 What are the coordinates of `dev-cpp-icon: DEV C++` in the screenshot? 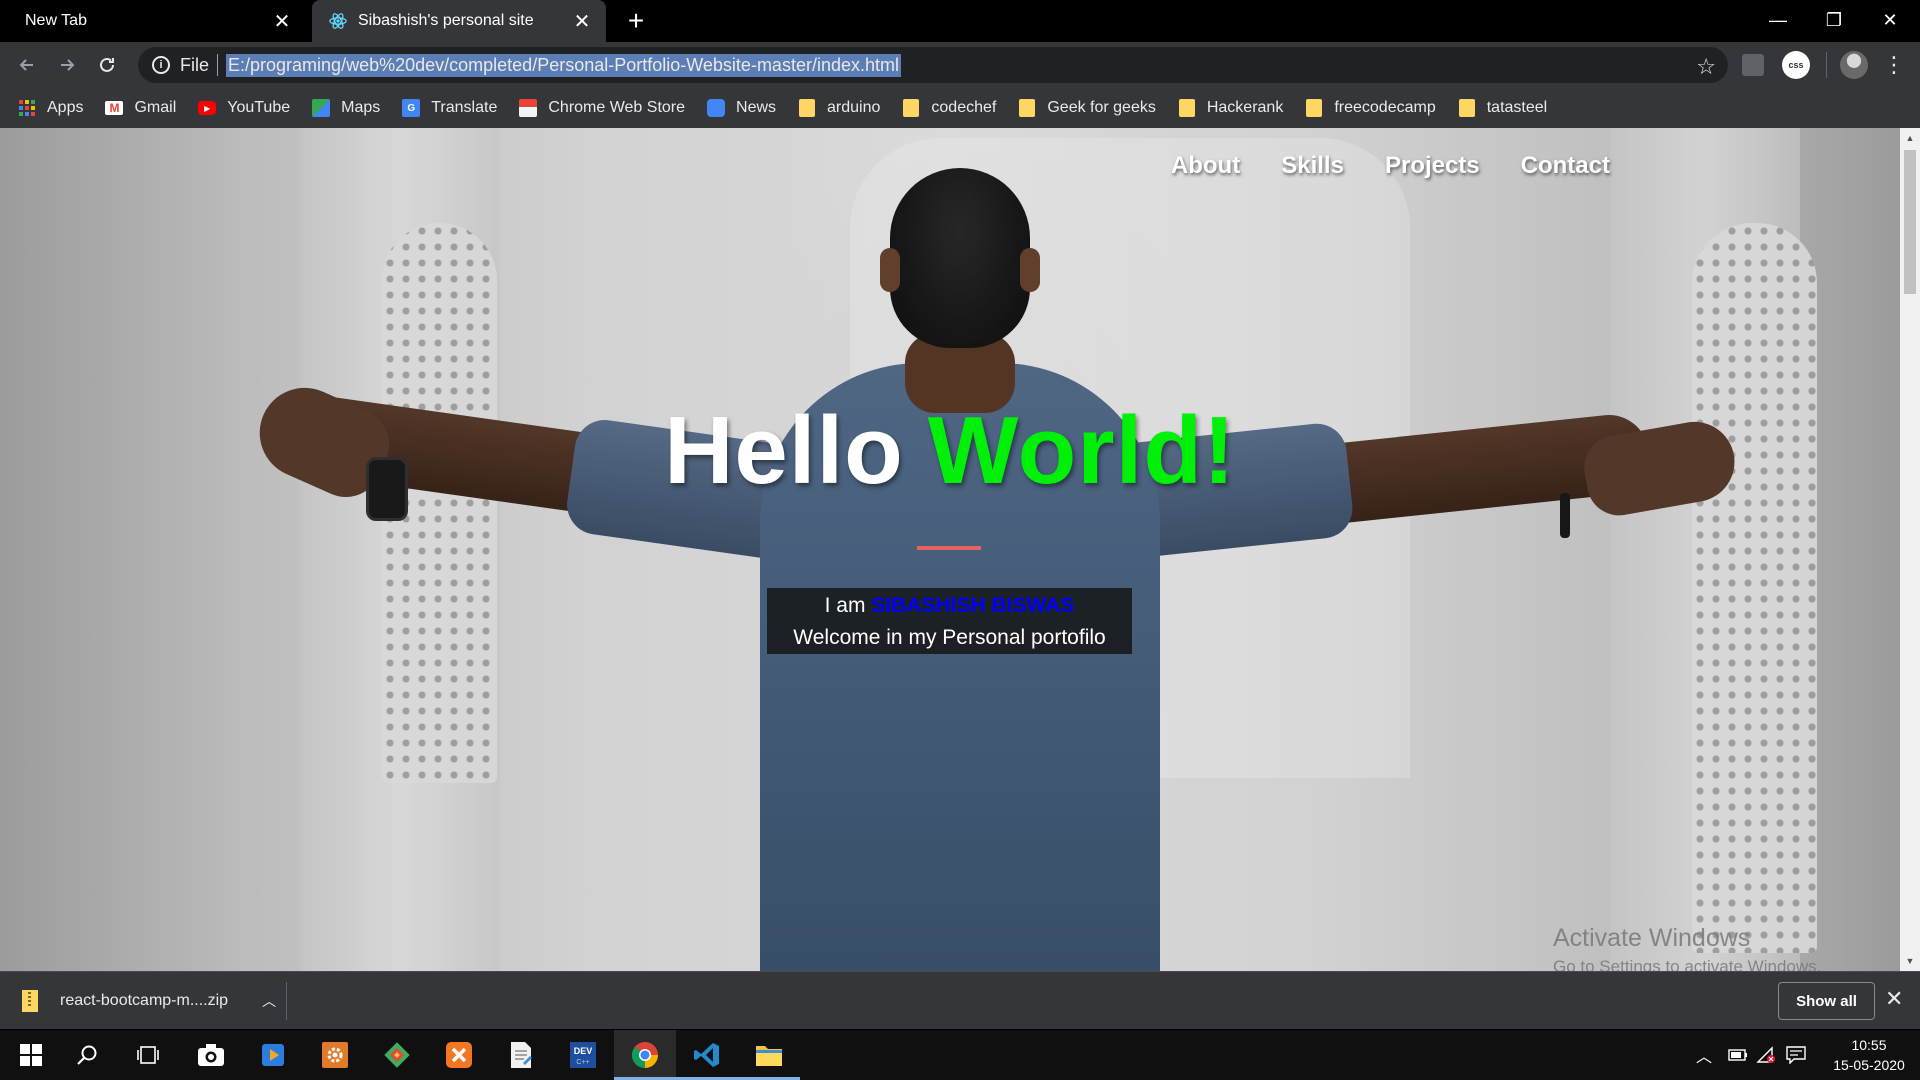 It's located at (583, 1055).